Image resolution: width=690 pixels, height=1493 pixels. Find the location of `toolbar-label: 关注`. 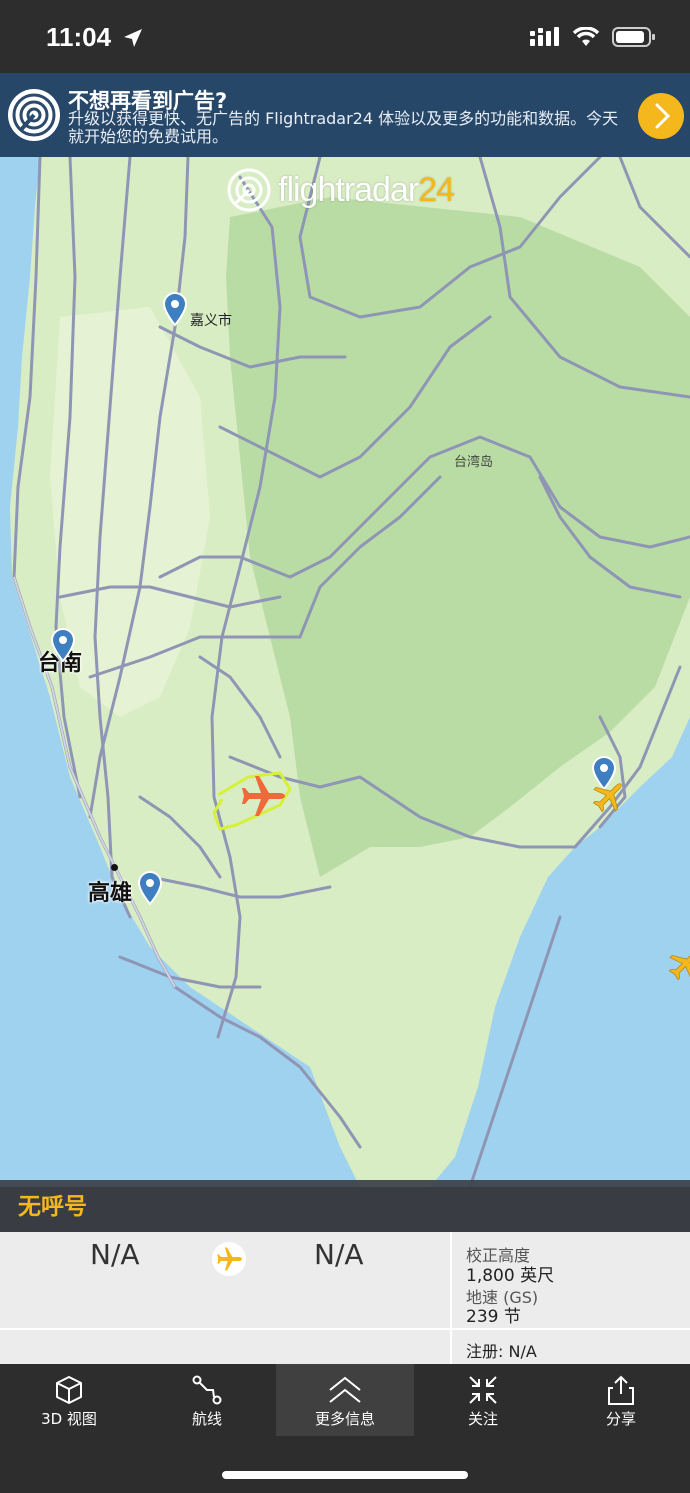

toolbar-label: 关注 is located at coordinates (482, 1419).